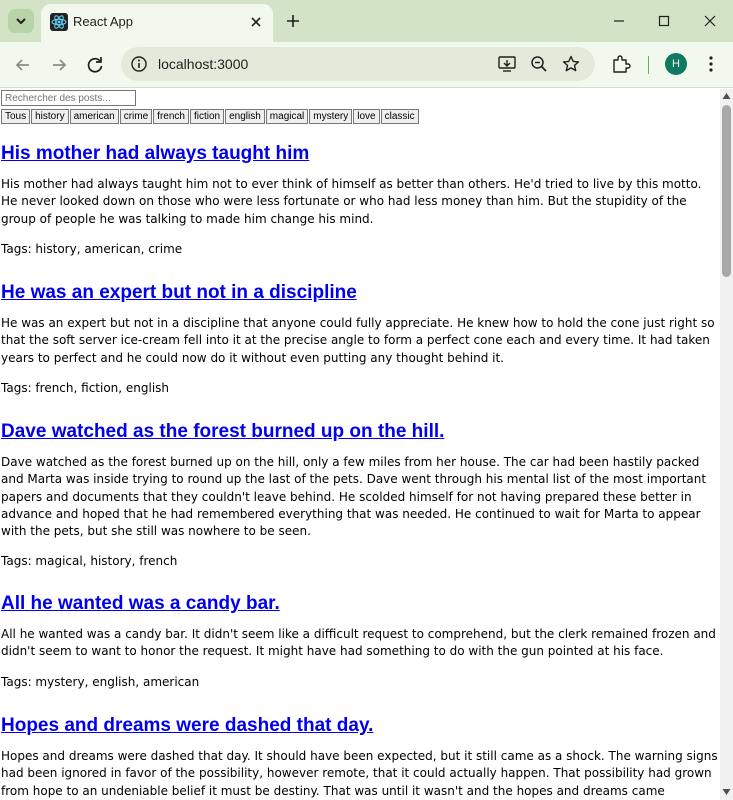 The height and width of the screenshot is (800, 733). What do you see at coordinates (92, 248) in the screenshot?
I see `post-tags: Tags: history, american, crime` at bounding box center [92, 248].